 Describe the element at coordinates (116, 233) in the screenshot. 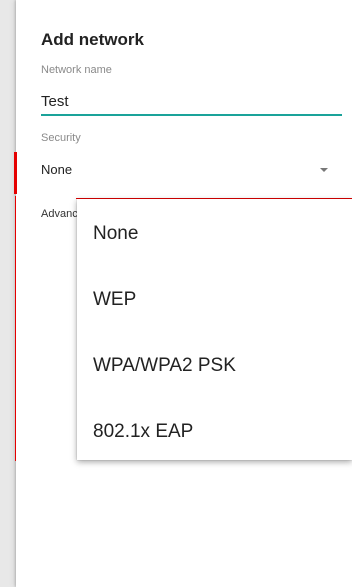

I see `option-label: None` at that location.